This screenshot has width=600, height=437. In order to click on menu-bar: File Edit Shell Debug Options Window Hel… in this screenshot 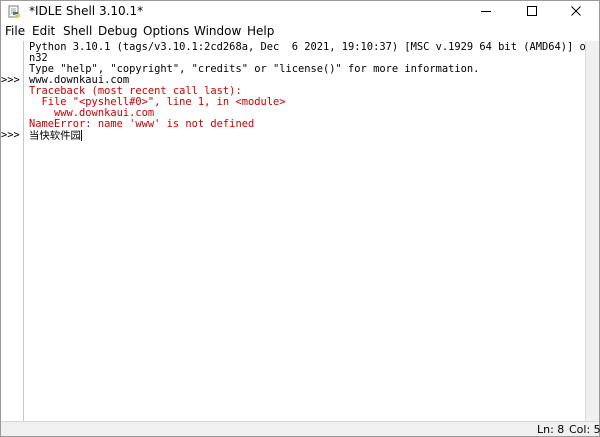, I will do `click(300, 31)`.